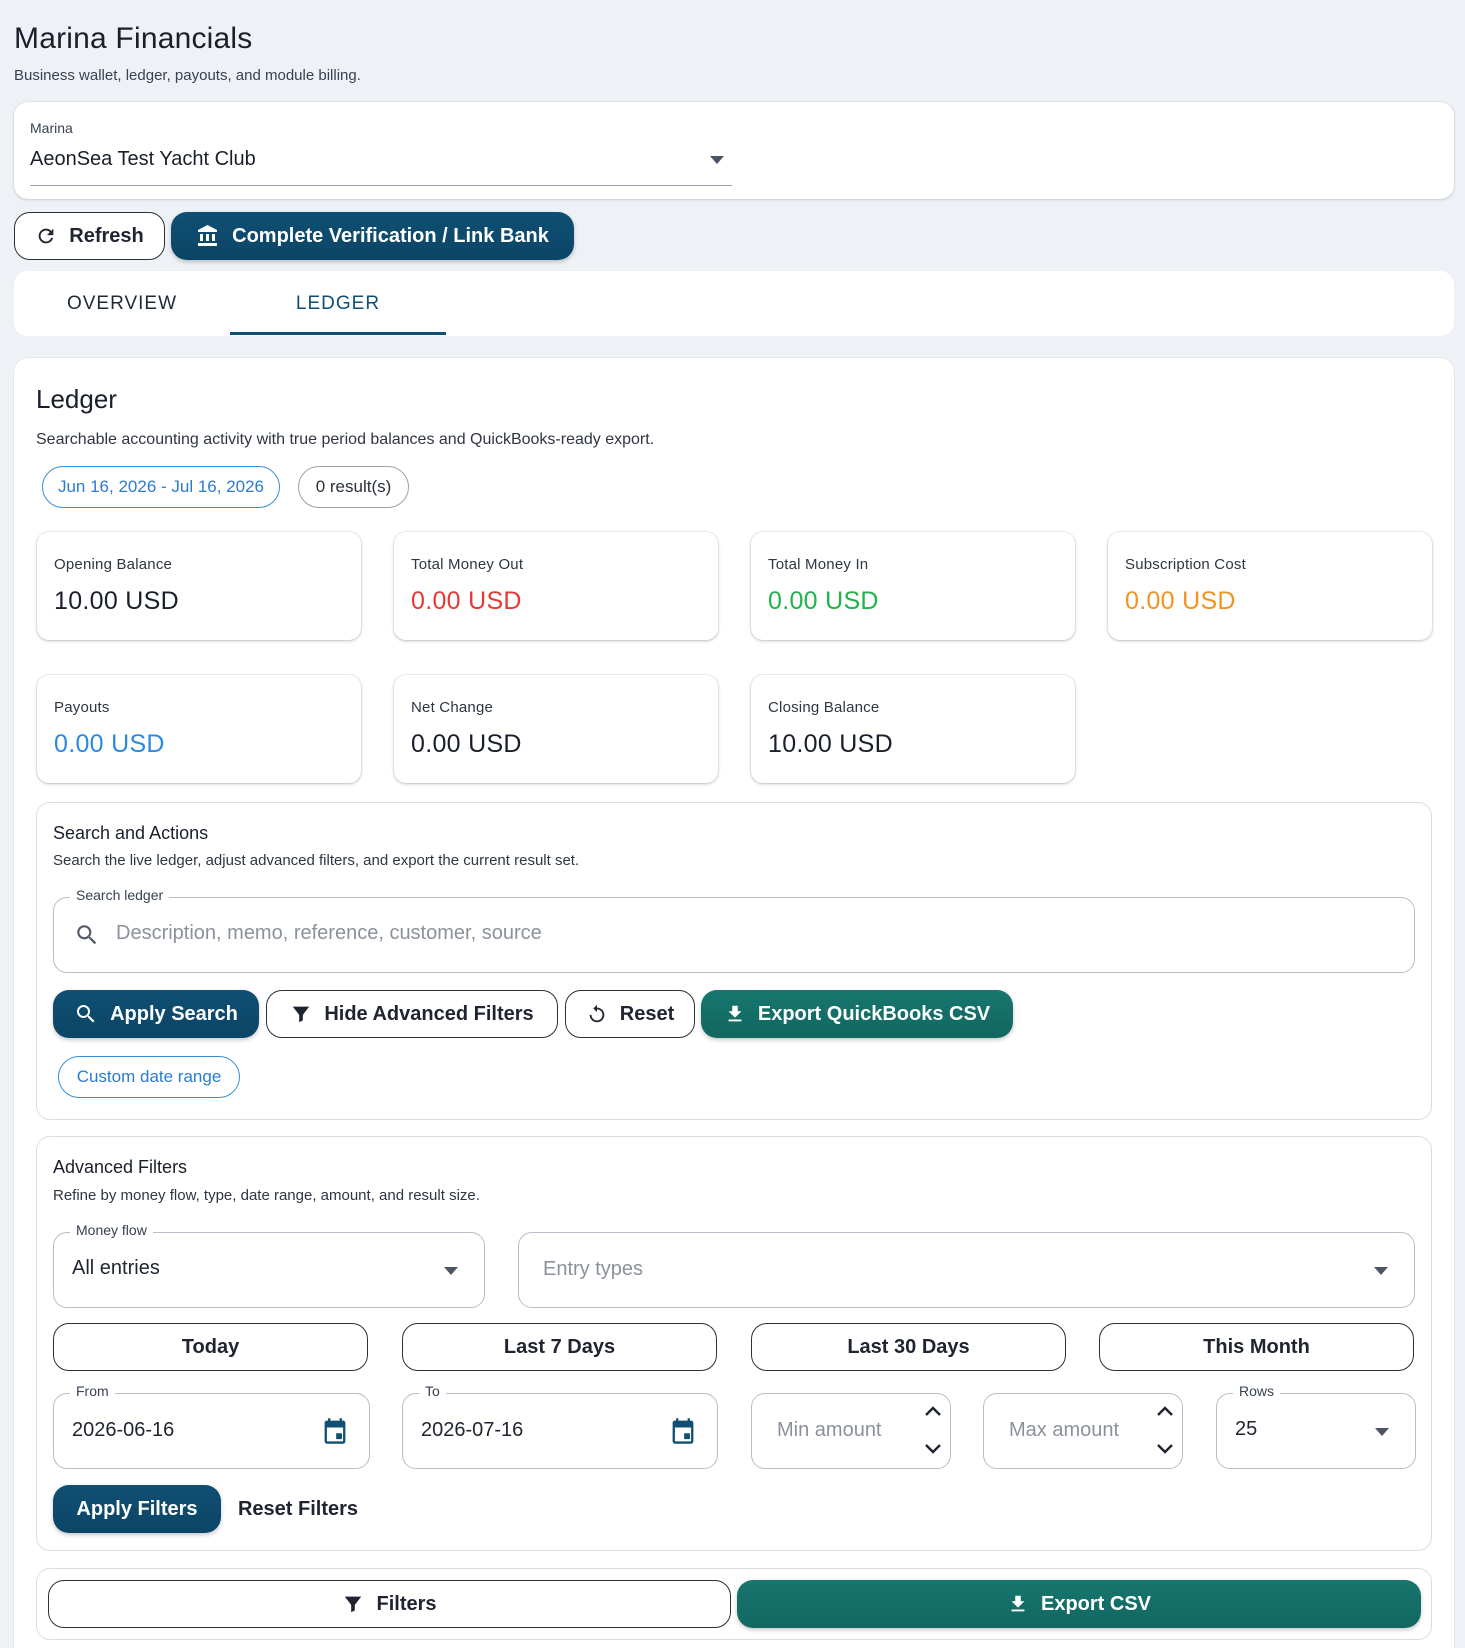  I want to click on stat-label: Opening Balance, so click(113, 564).